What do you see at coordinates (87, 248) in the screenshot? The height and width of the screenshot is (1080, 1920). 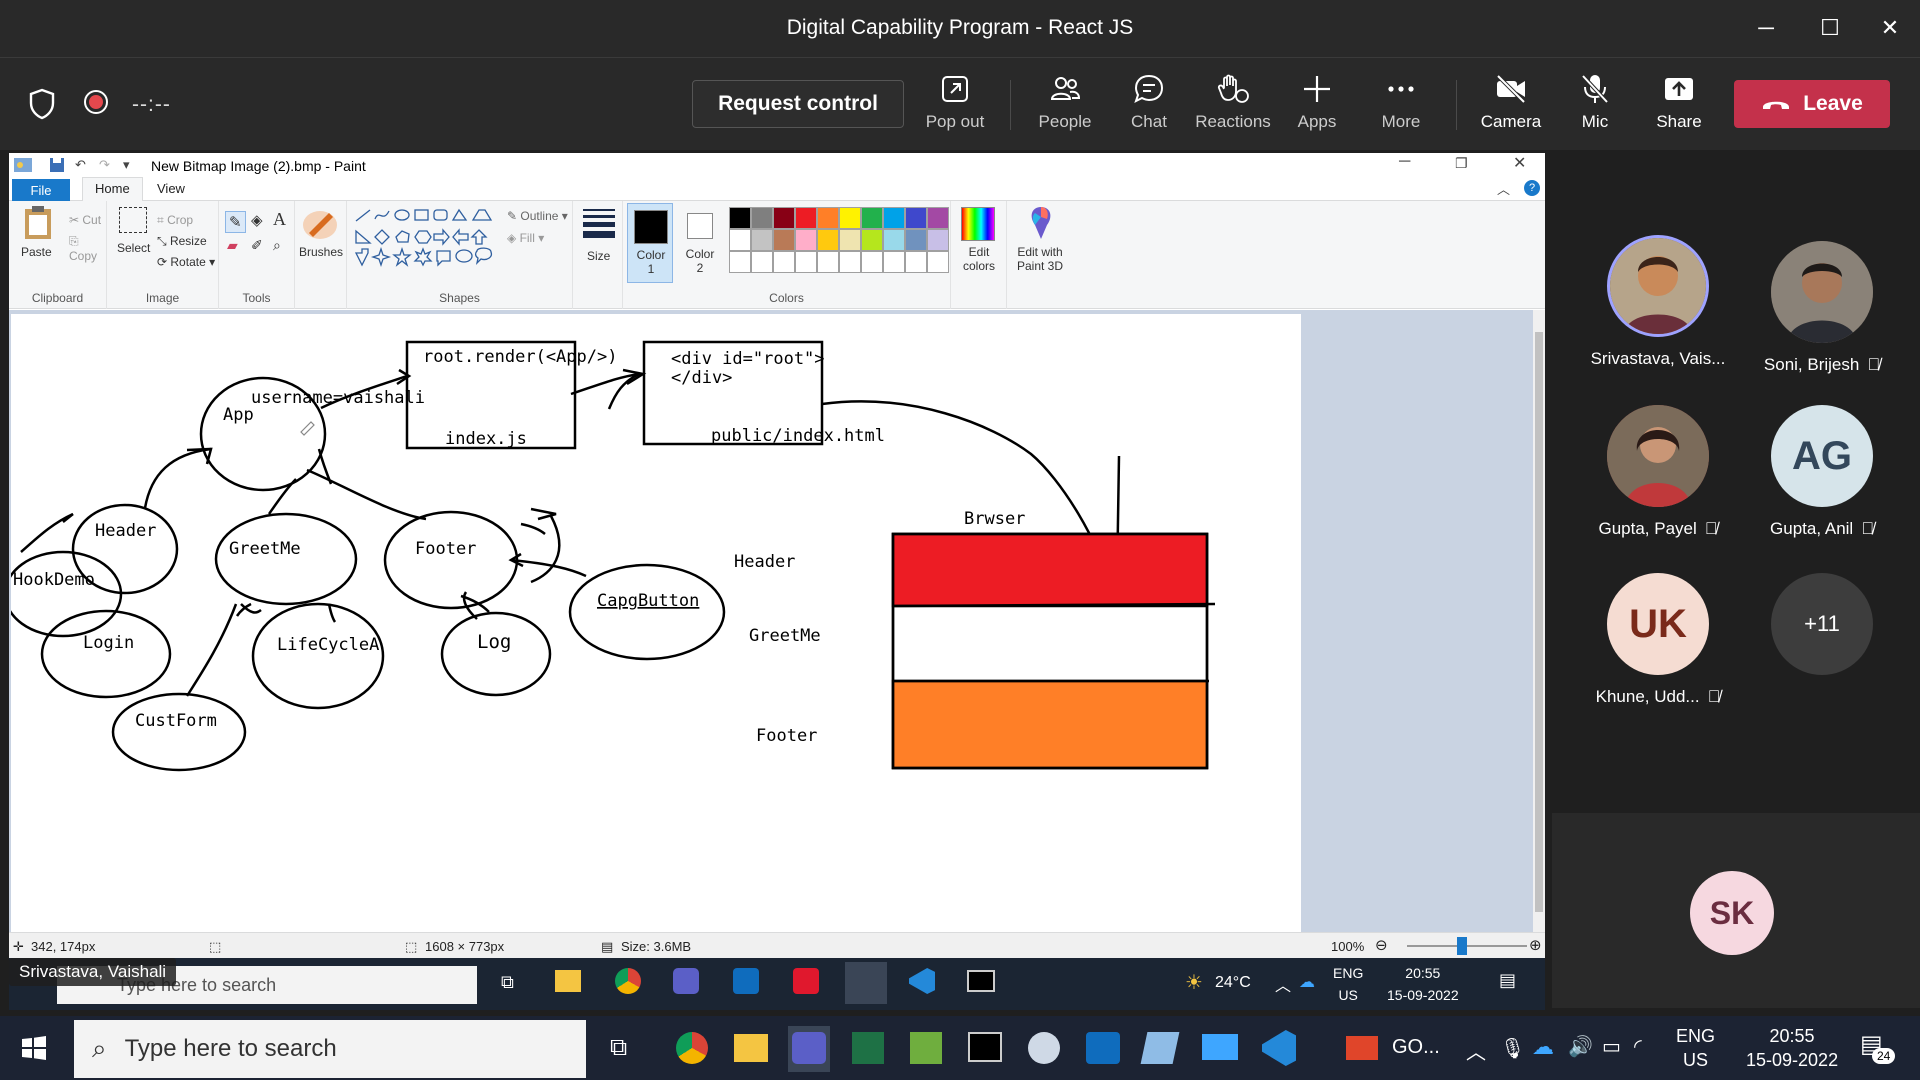 I see `copy-button: ⎘ Copy` at bounding box center [87, 248].